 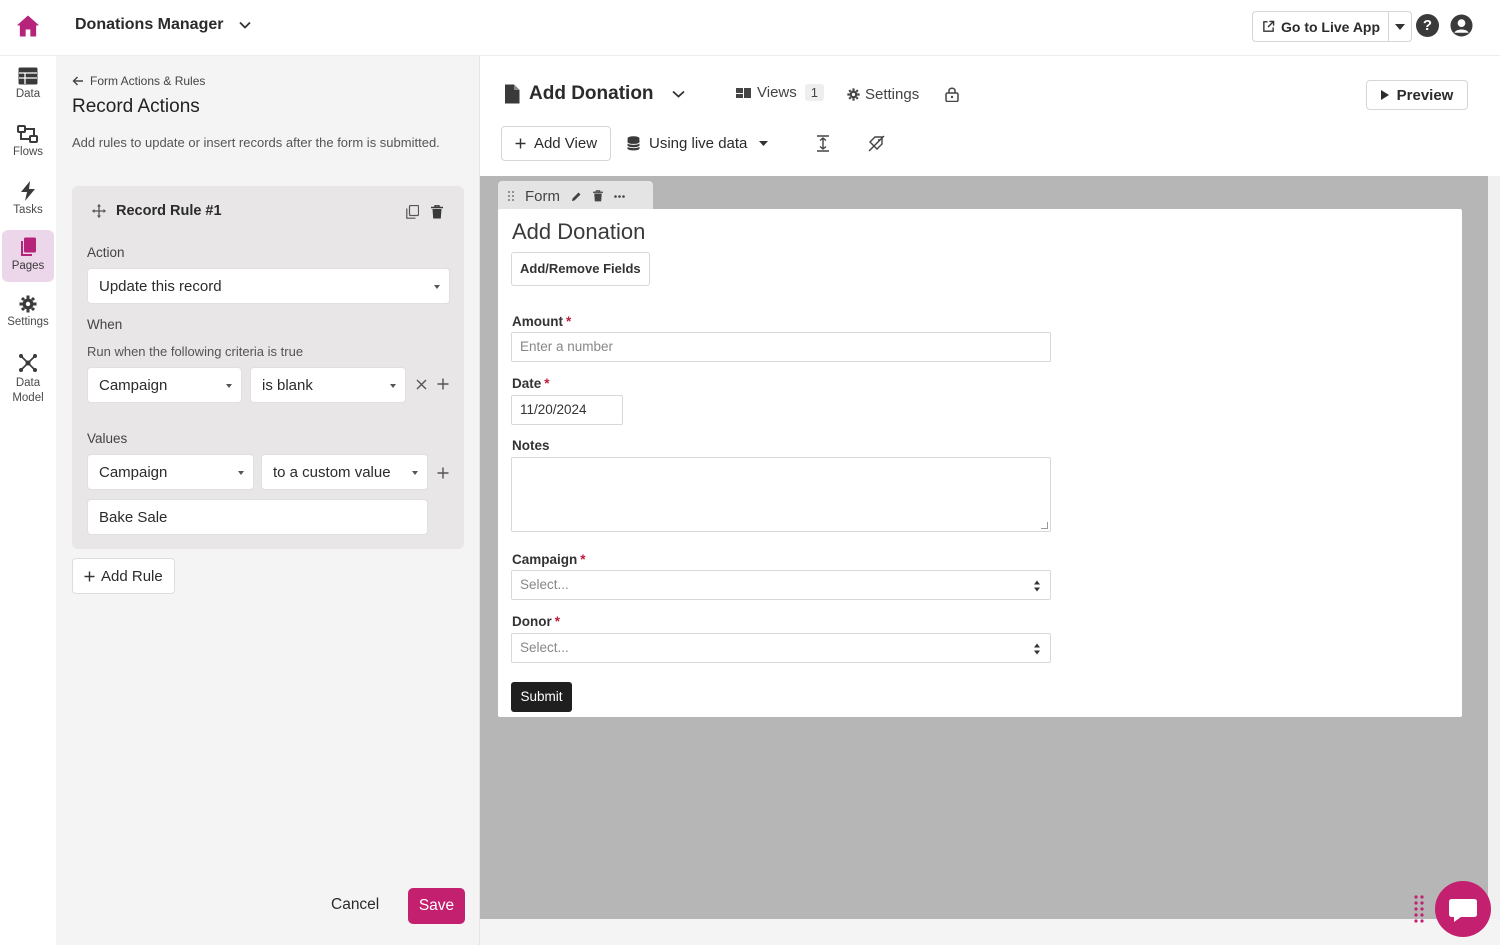 I want to click on custom-value-input: Bake Sale, so click(x=257, y=517).